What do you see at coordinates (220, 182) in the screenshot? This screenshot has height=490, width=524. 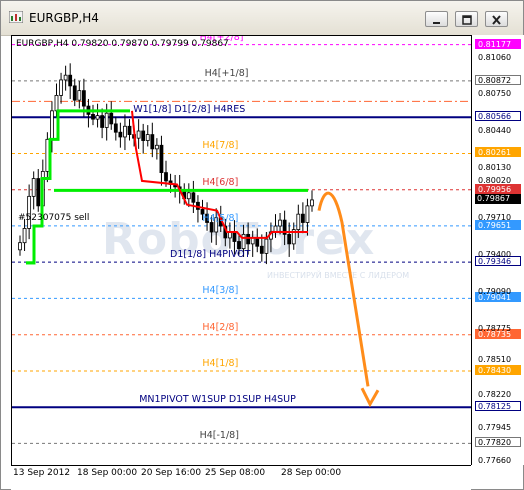 I see `level-label: H4[6/8]` at bounding box center [220, 182].